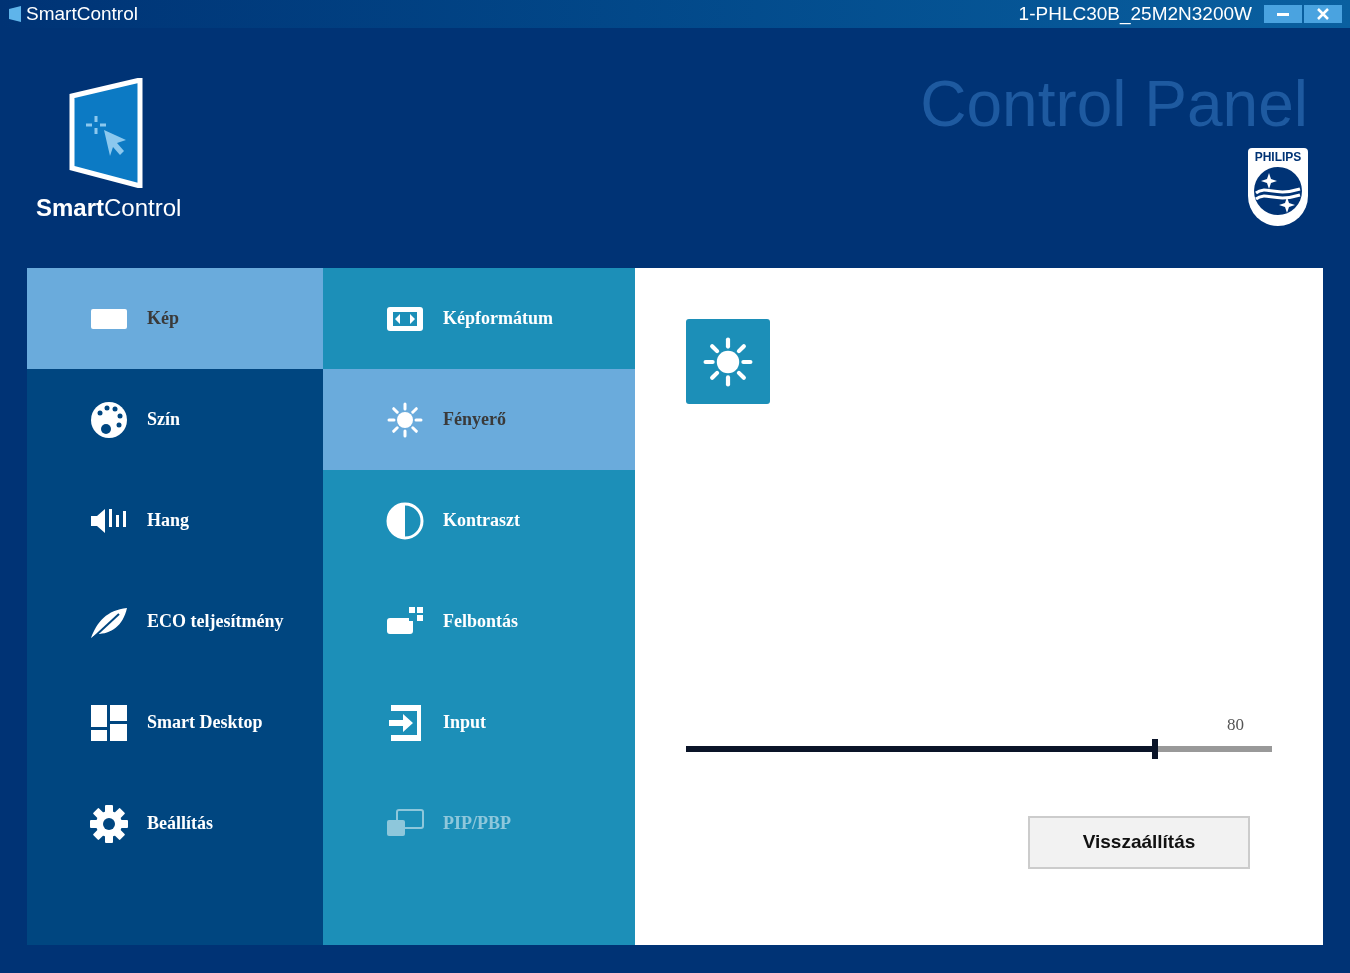 This screenshot has width=1350, height=973. I want to click on contrast-icon, so click(405, 520).